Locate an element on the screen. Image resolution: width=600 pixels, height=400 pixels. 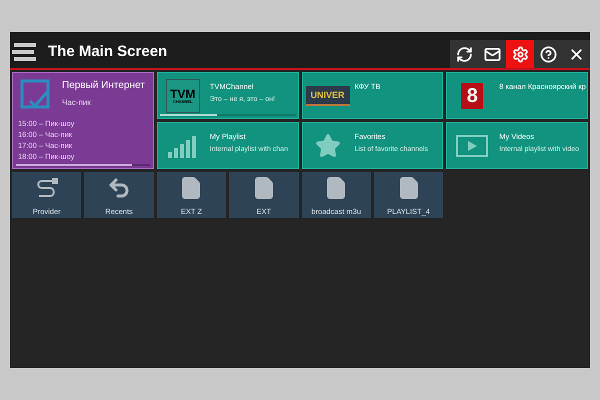
star-icon is located at coordinates (327, 146).